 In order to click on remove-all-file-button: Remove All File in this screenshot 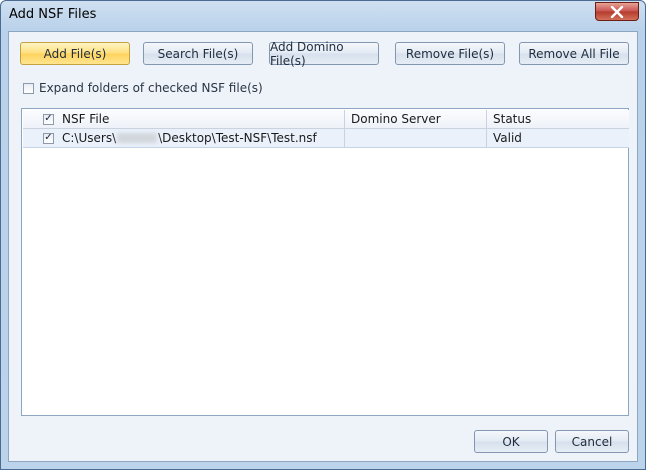, I will do `click(574, 53)`.